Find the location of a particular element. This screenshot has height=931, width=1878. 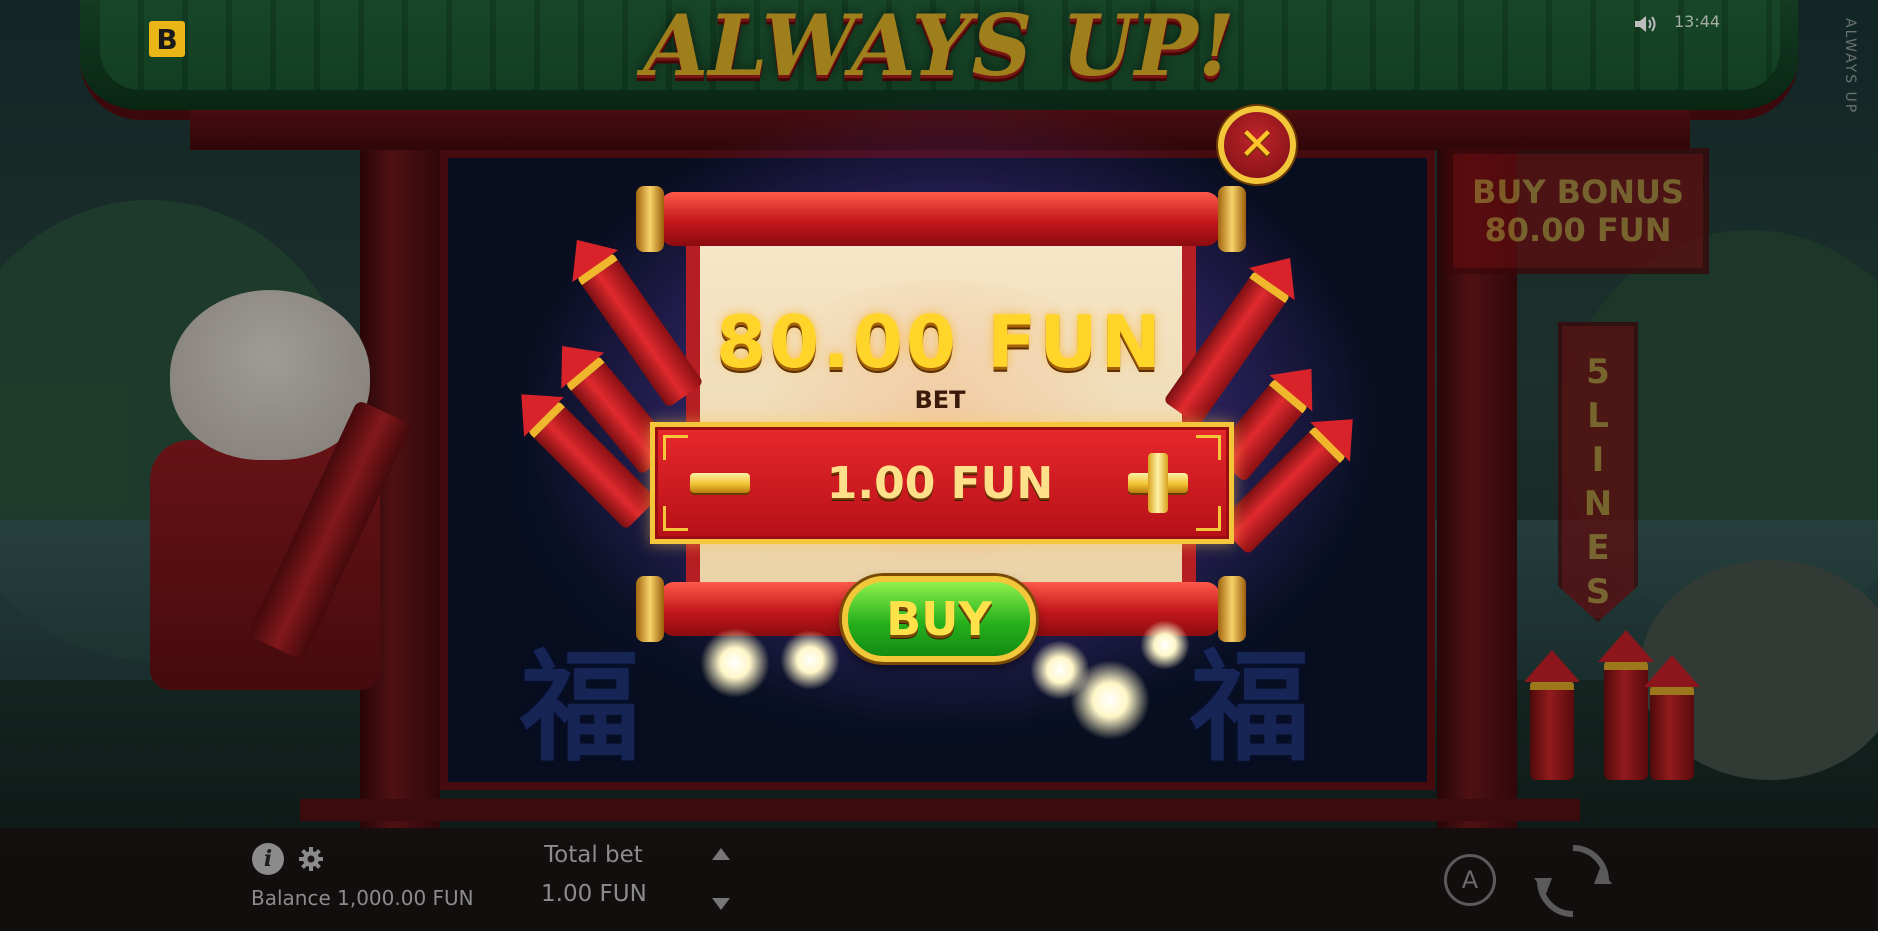

arrow-down-icon is located at coordinates (721, 904).